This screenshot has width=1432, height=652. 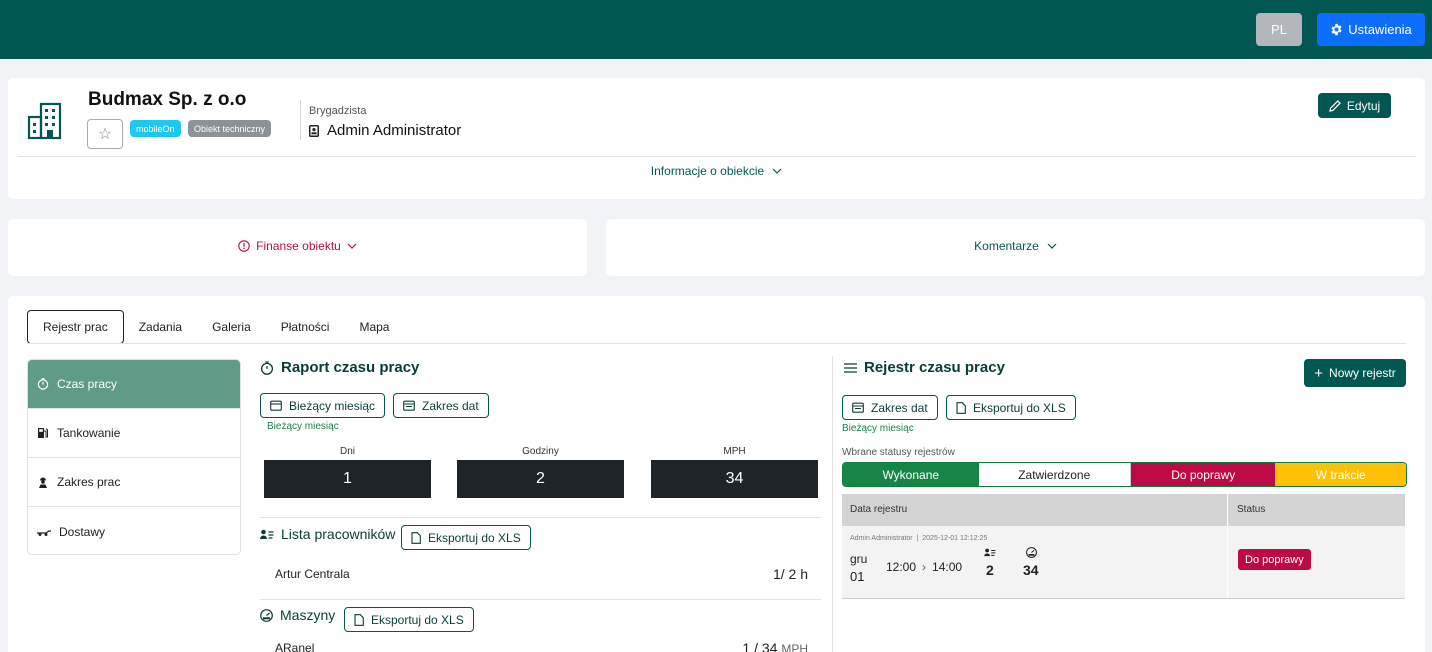 What do you see at coordinates (374, 327) in the screenshot?
I see `tab-mapa: Mapa` at bounding box center [374, 327].